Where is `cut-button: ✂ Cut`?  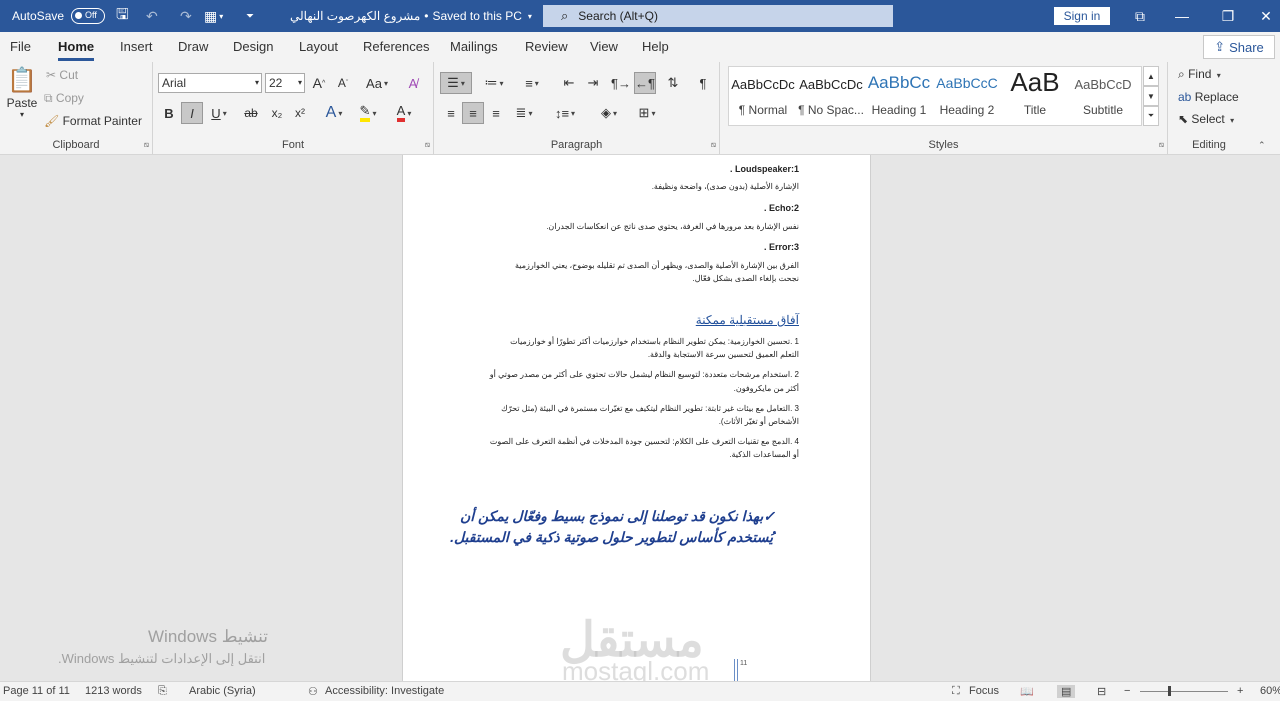
cut-button: ✂ Cut is located at coordinates (62, 75).